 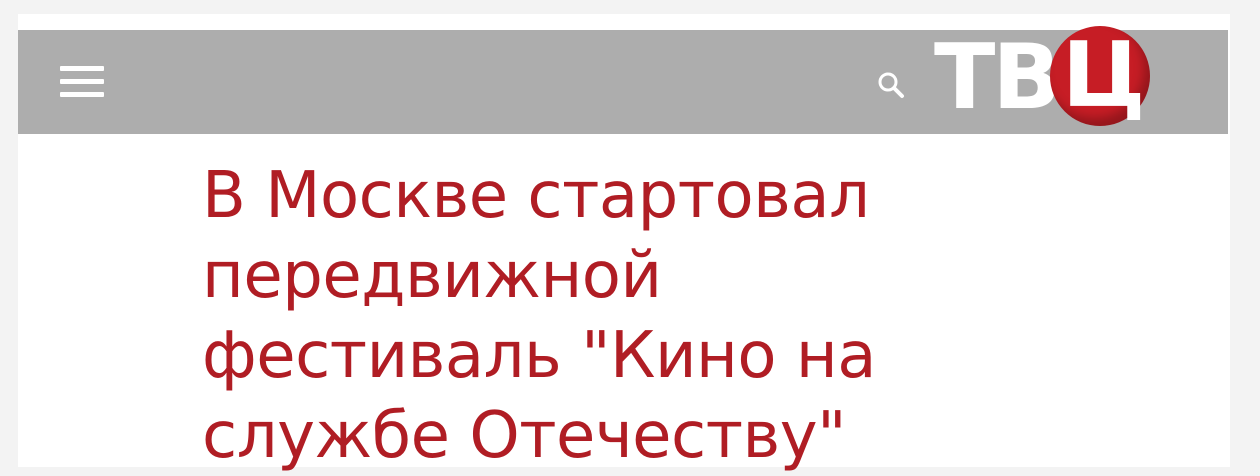 I want to click on hamburger-menu-icon, so click(x=82, y=84).